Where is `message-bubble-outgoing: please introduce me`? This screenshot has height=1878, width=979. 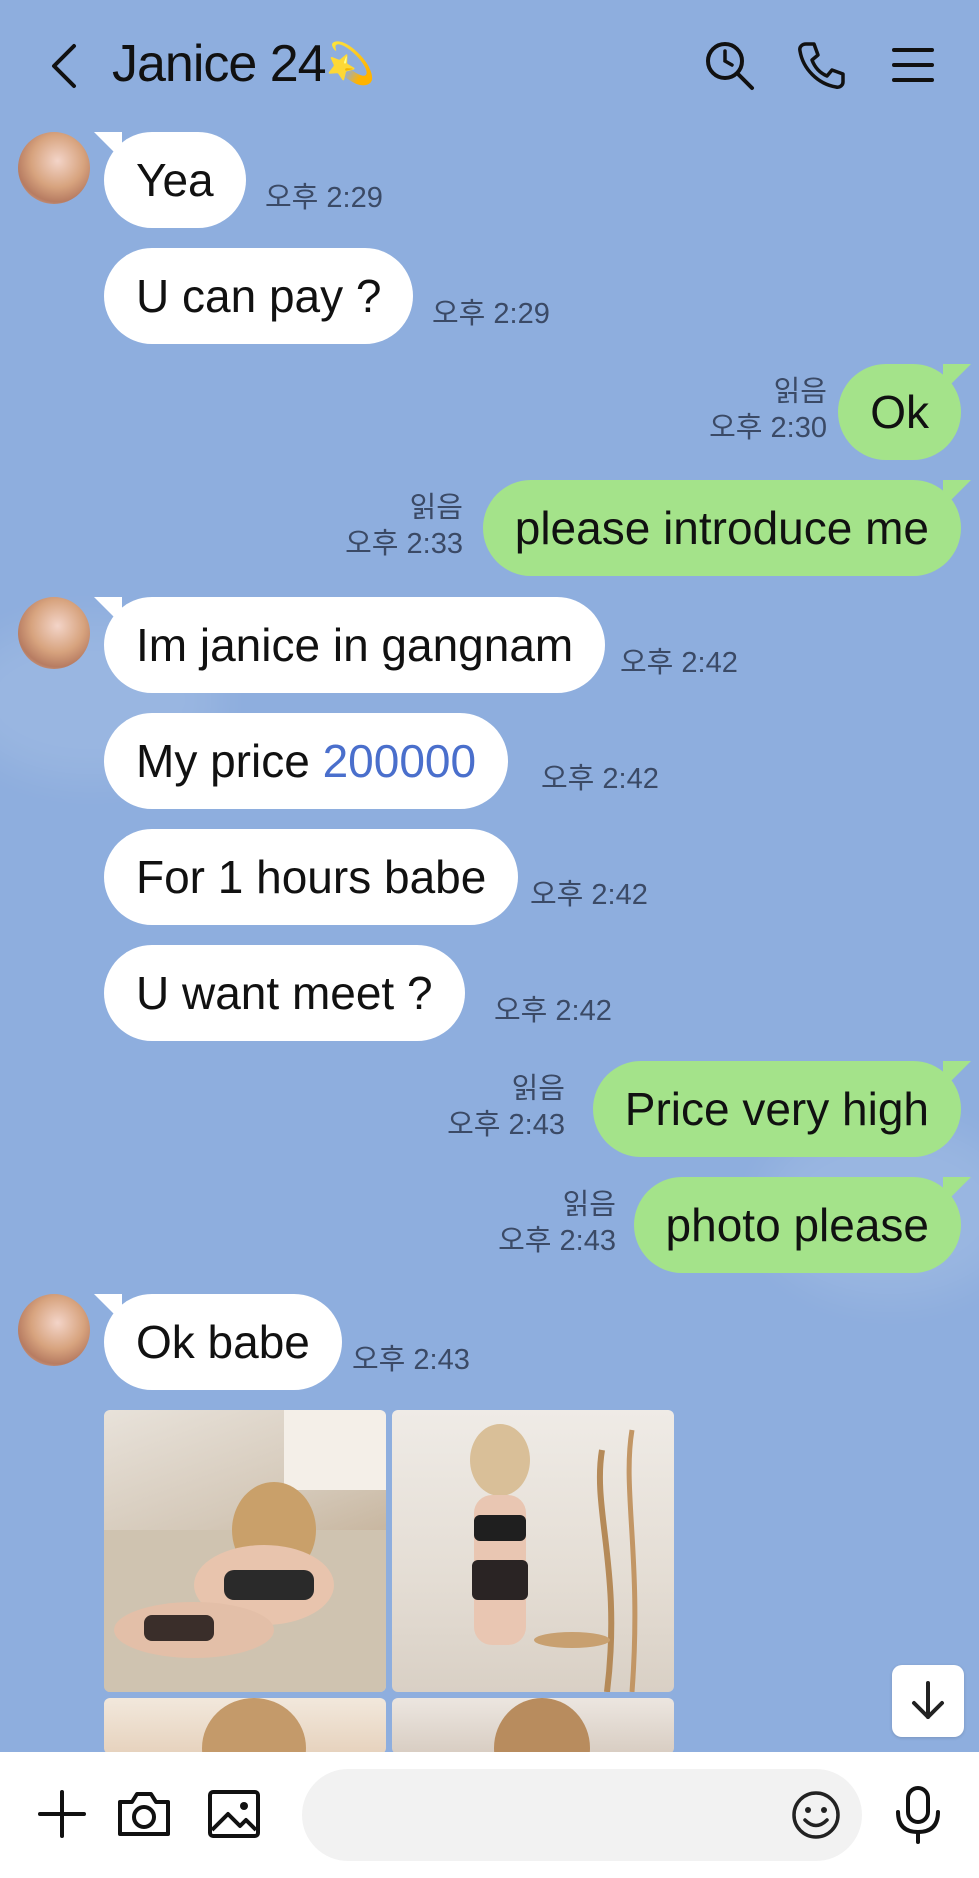
message-bubble-outgoing: please introduce me is located at coordinates (726, 528).